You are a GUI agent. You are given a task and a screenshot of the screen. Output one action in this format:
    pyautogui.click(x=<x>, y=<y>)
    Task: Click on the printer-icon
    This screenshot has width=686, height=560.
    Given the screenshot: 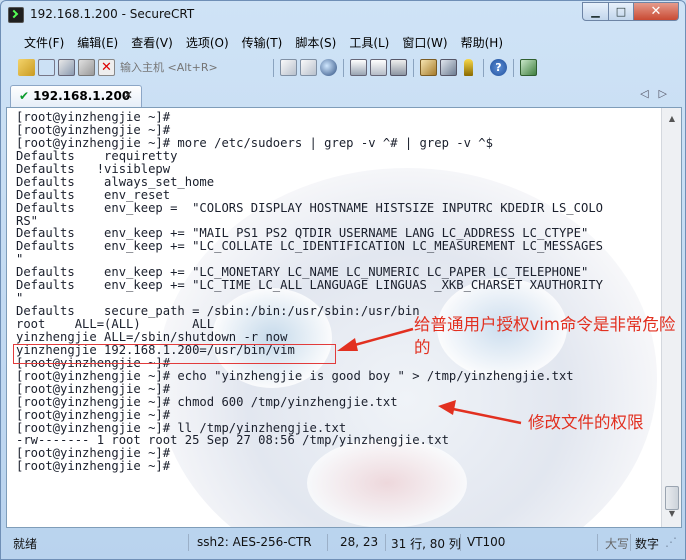 What is the action you would take?
    pyautogui.click(x=398, y=67)
    